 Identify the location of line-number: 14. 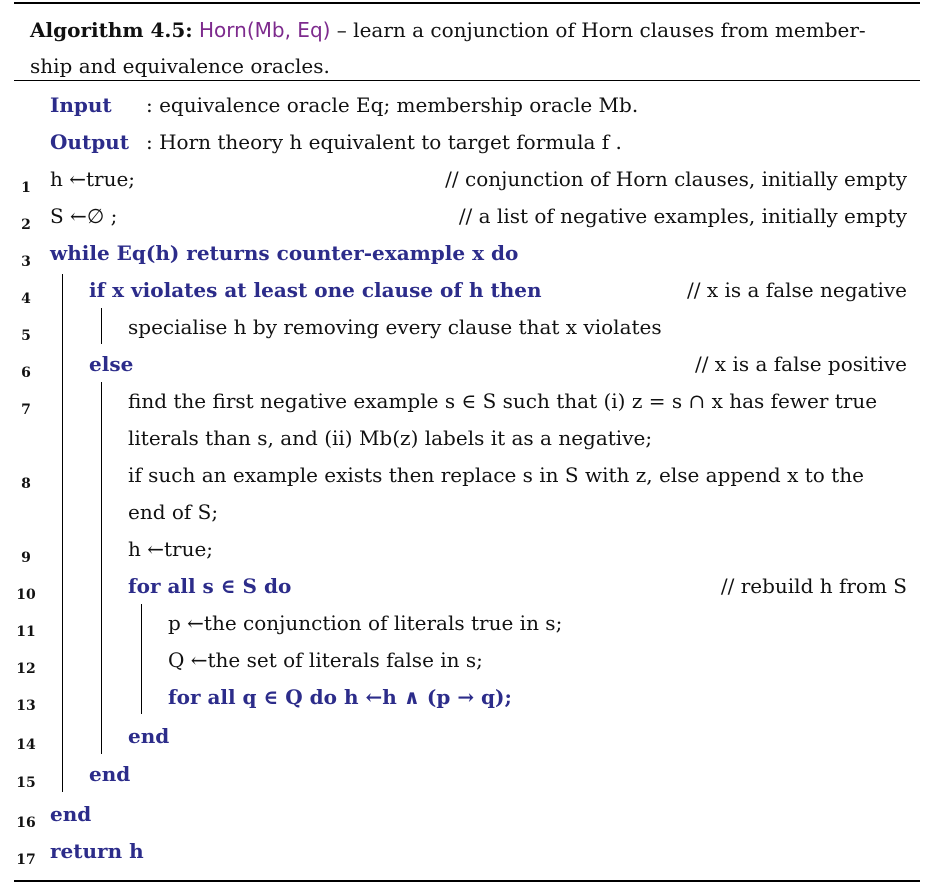
(26, 745).